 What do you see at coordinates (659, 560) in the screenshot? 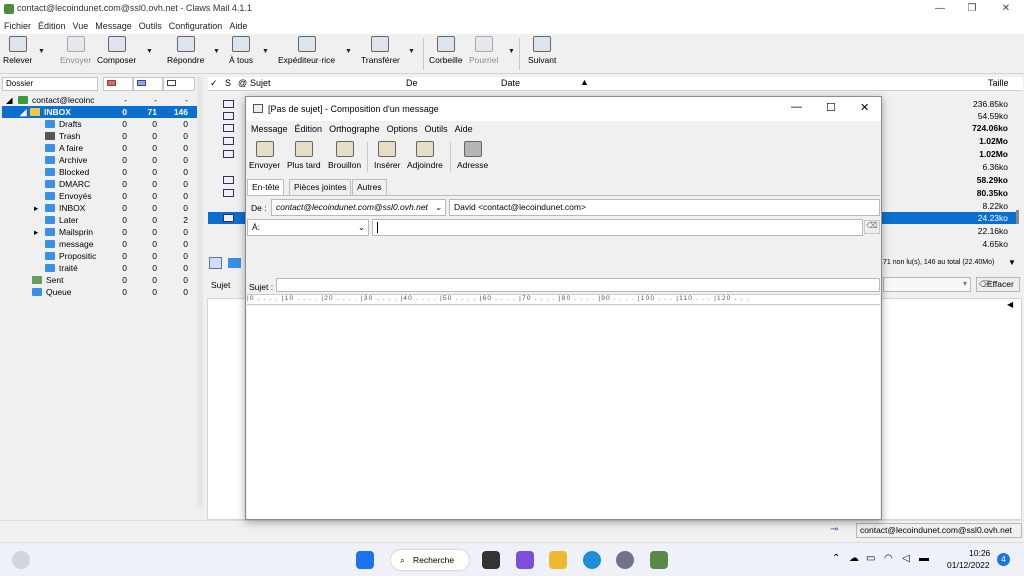
I see `claws-mail-taskbar-icon` at bounding box center [659, 560].